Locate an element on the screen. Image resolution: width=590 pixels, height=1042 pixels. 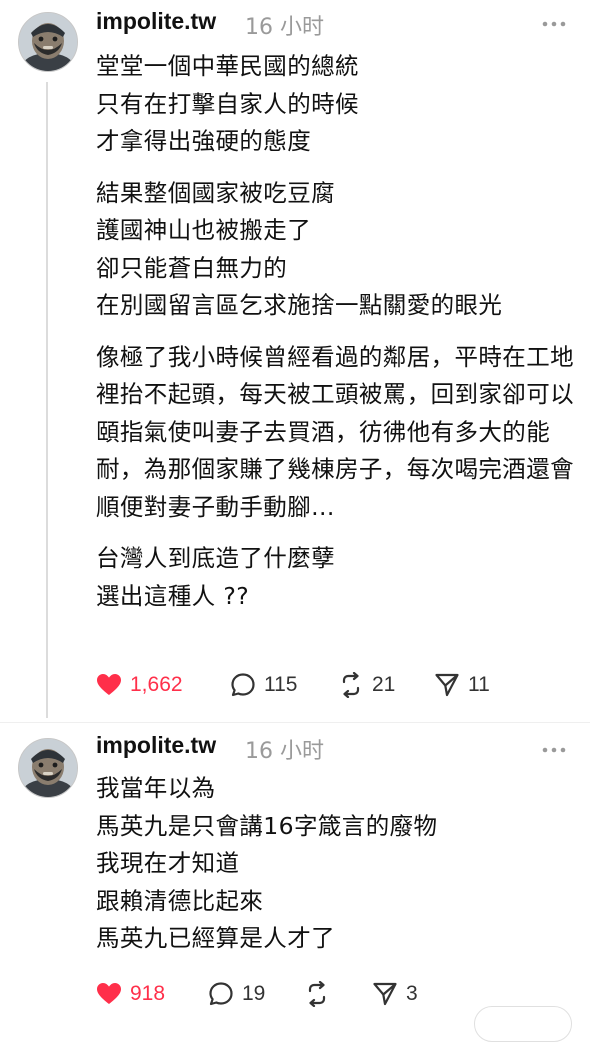
share-count: 3 is located at coordinates (412, 993).